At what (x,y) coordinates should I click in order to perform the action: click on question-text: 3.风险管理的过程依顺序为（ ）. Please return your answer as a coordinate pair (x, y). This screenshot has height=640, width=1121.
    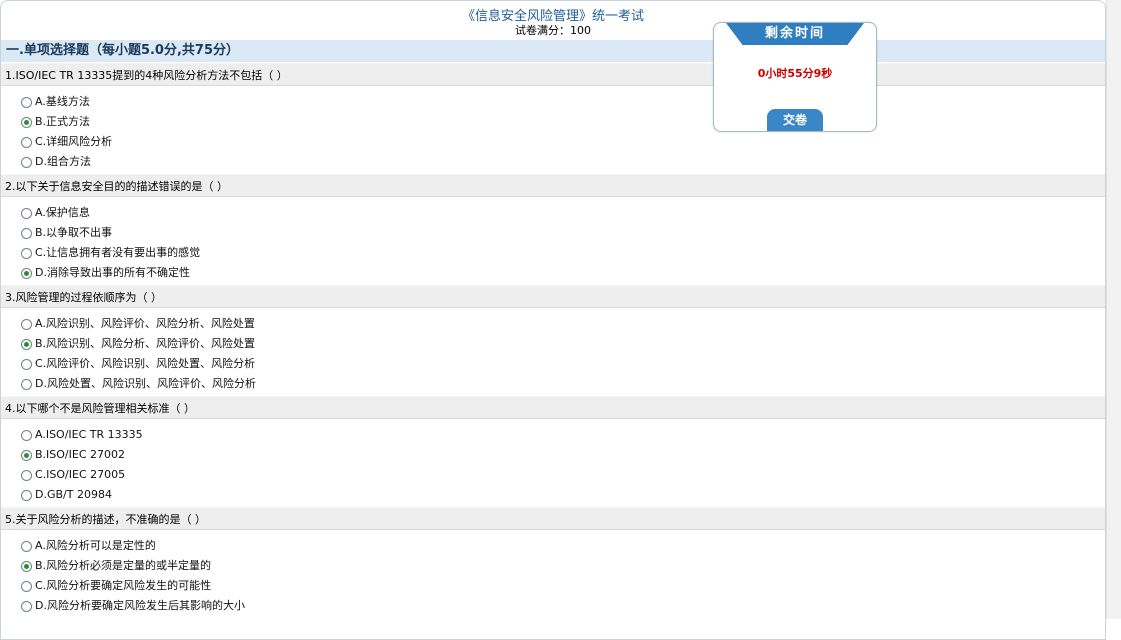
    Looking at the image, I should click on (553, 296).